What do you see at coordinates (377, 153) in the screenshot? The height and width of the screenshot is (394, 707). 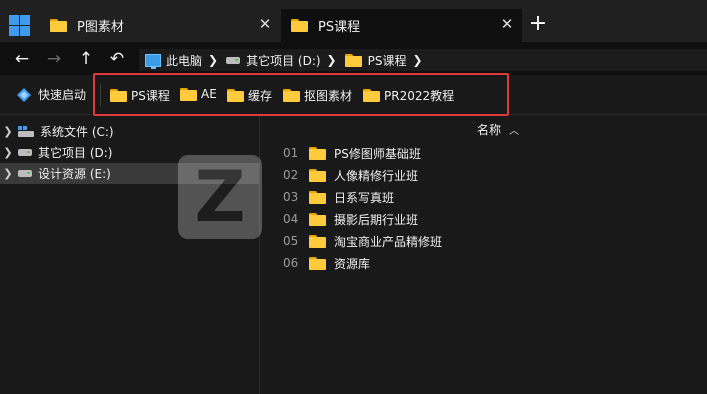 I see `item-name: PS修图师基础班` at bounding box center [377, 153].